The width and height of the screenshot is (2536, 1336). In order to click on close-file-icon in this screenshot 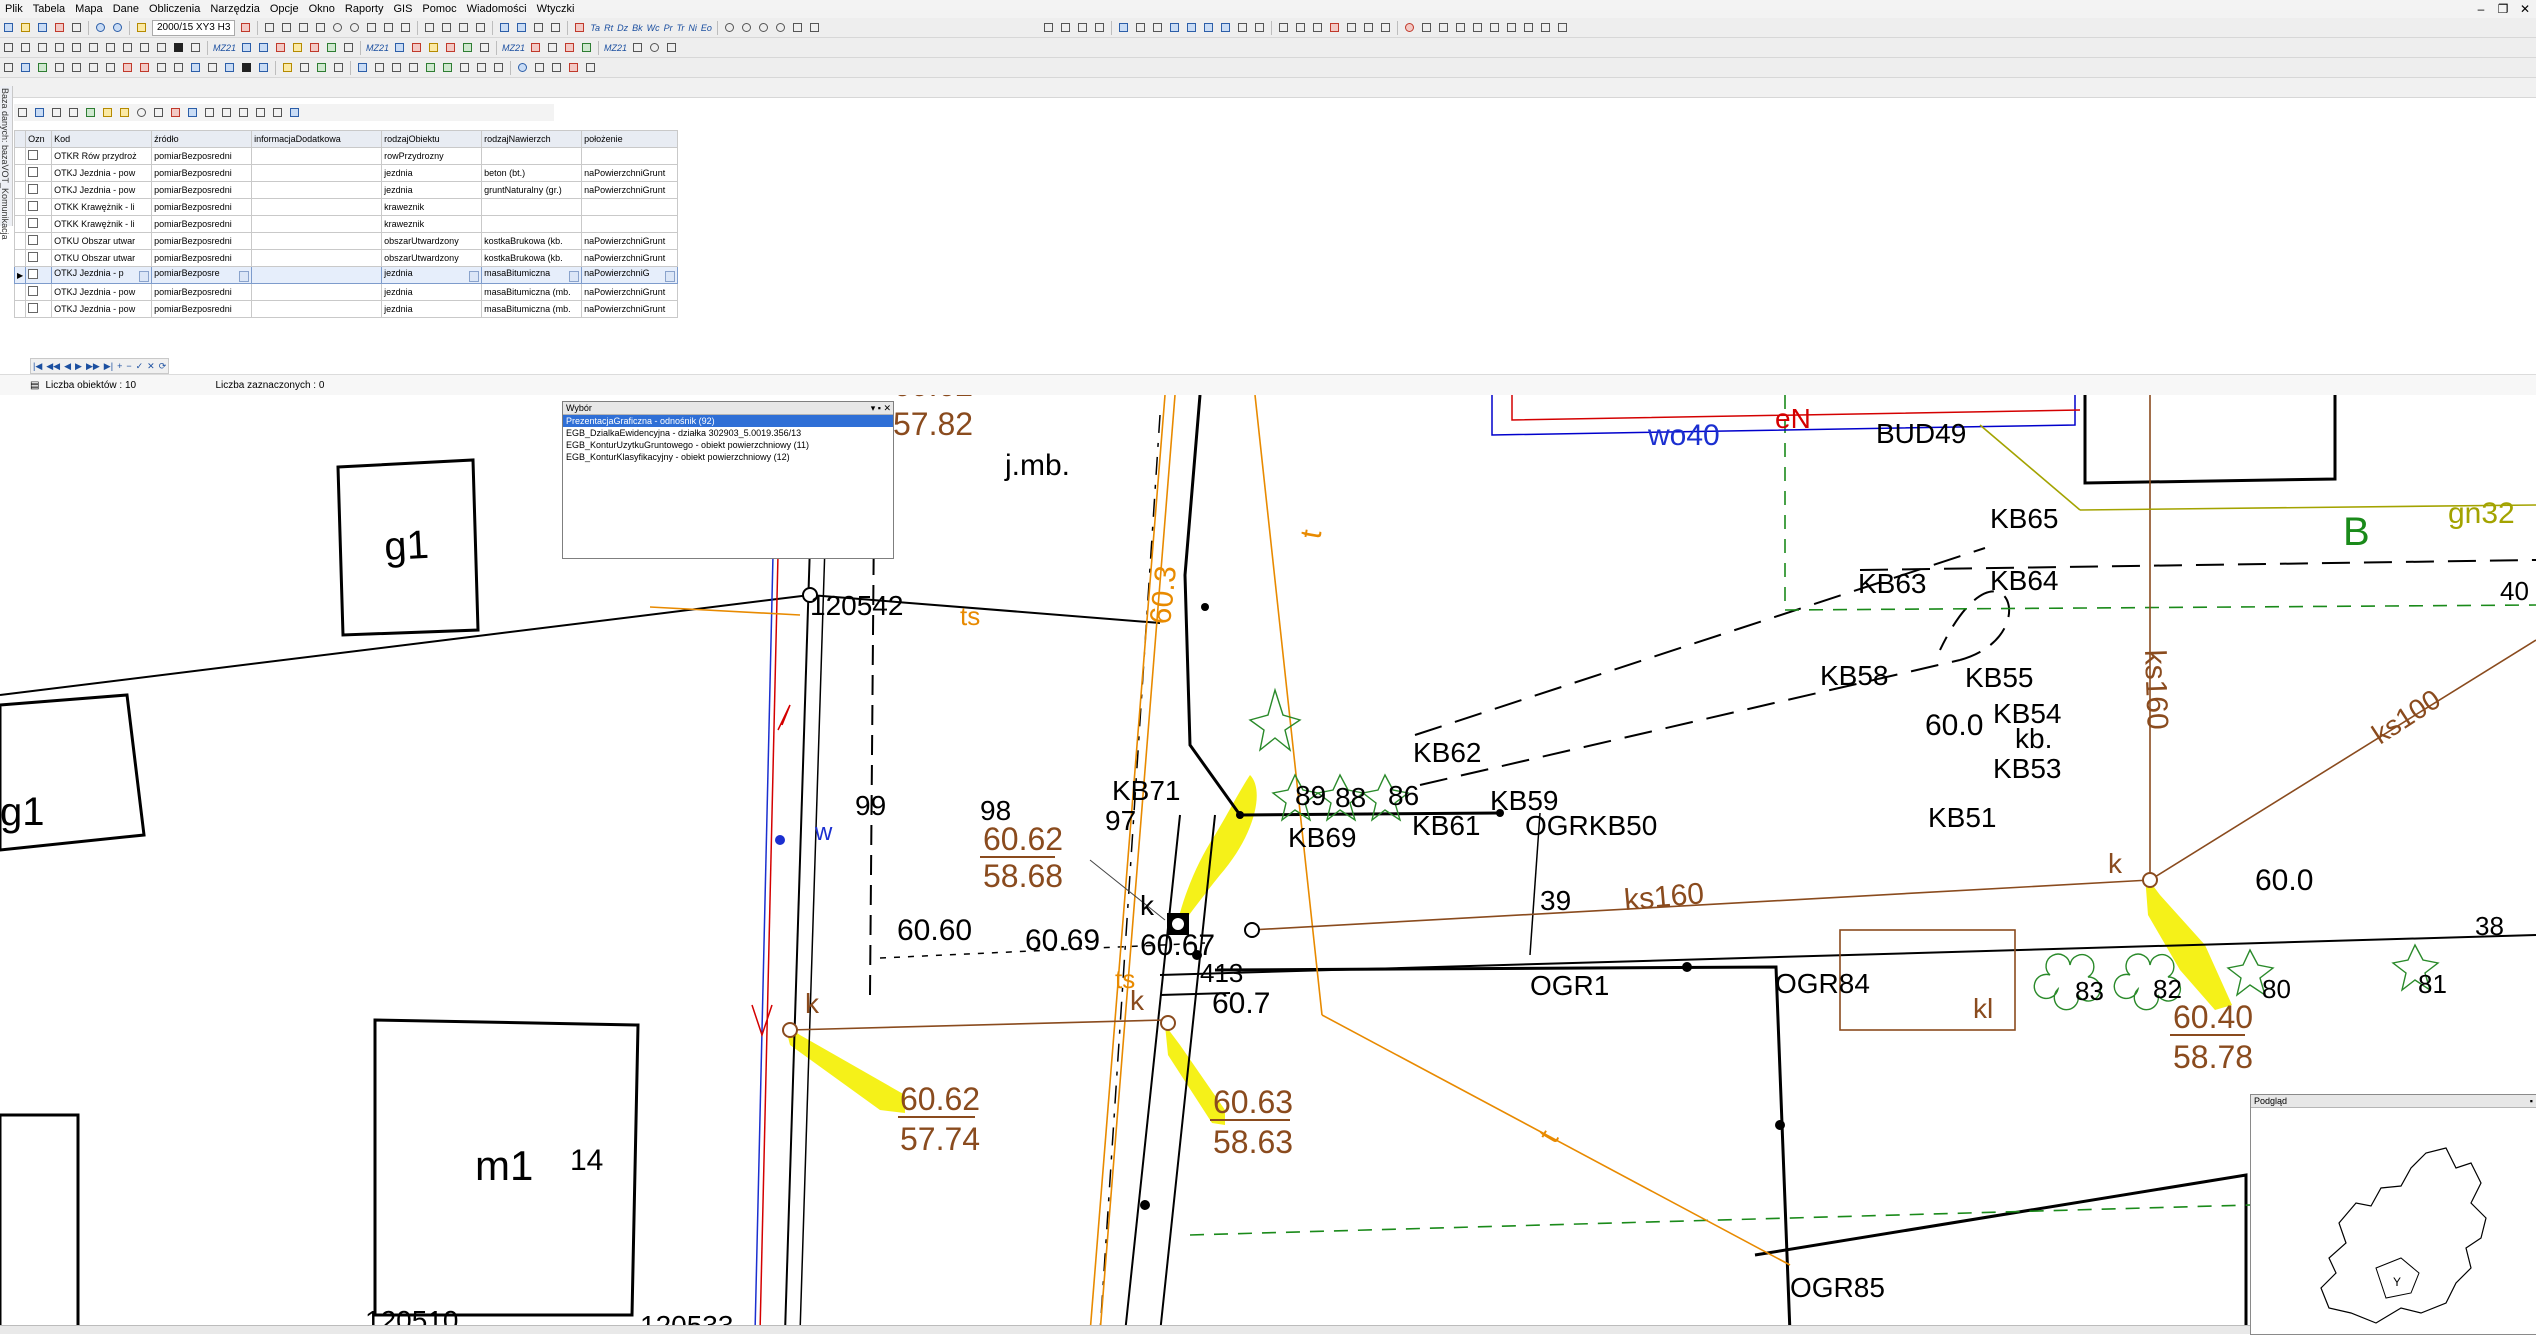, I will do `click(59, 27)`.